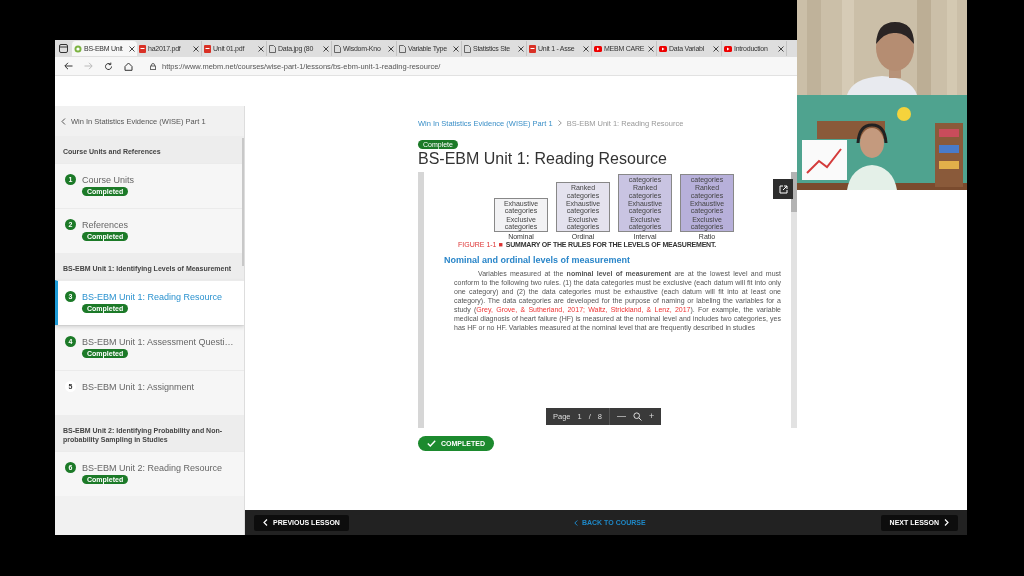 This screenshot has height=576, width=1024. Describe the element at coordinates (128, 66) in the screenshot. I see `home-icon` at that location.